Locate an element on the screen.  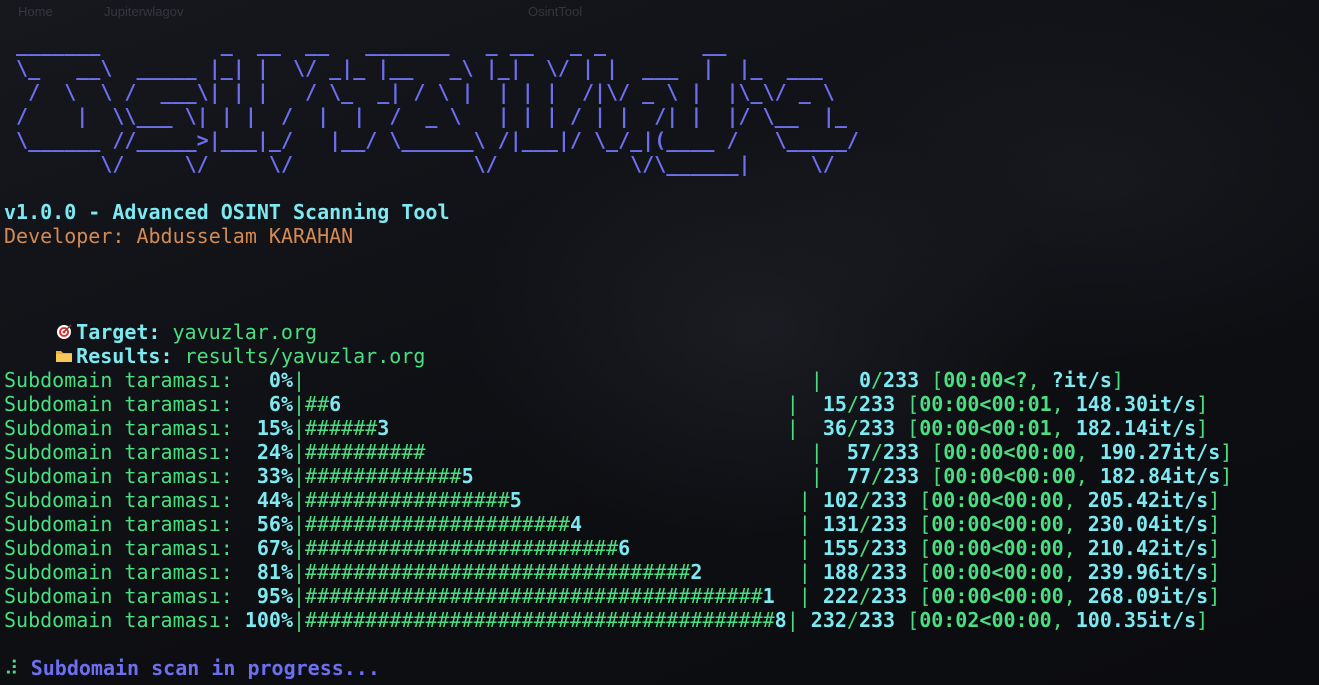
results-label: Results: is located at coordinates (124, 356).